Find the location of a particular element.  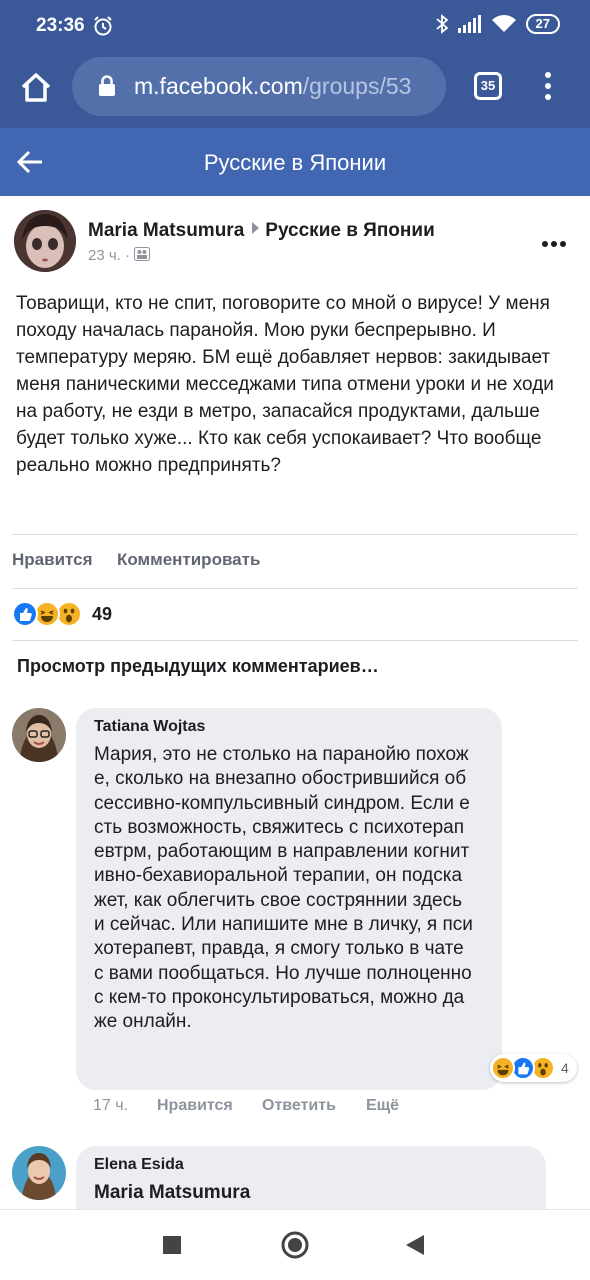

comment-reactions: 4 is located at coordinates (533, 1068).